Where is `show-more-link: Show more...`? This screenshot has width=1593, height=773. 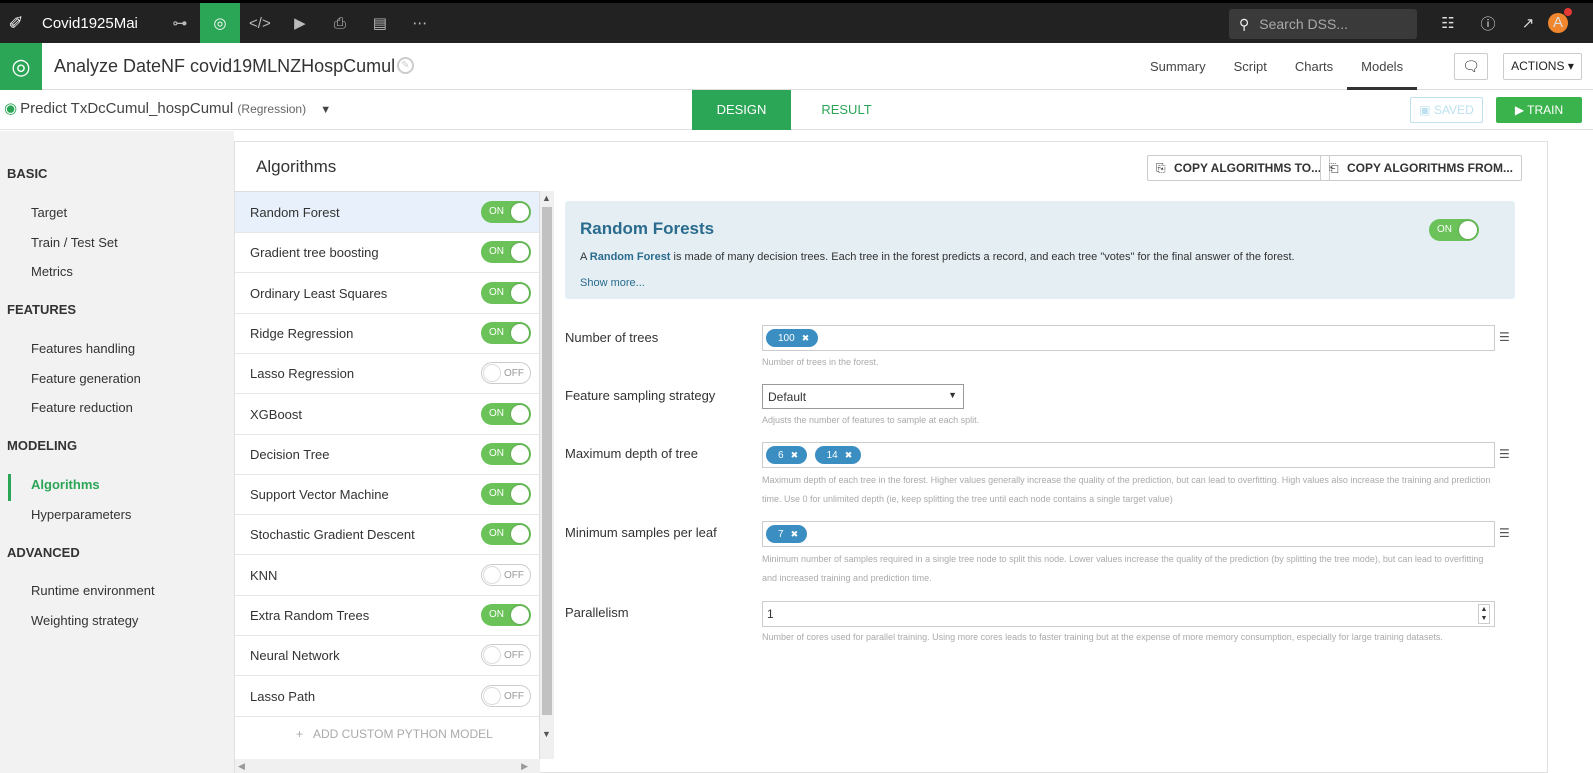
show-more-link: Show more... is located at coordinates (612, 283).